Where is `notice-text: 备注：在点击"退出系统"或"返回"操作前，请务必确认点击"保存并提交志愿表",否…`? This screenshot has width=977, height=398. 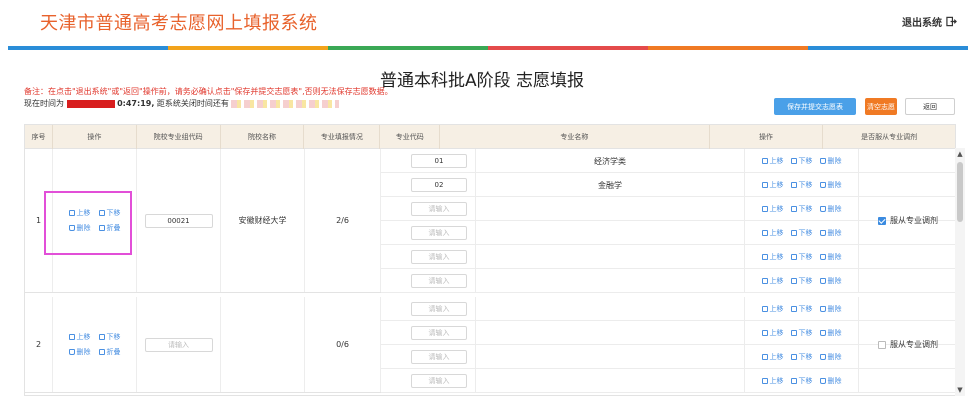 notice-text: 备注：在点击"退出系统"或"返回"操作前，请务必确认点击"保存并提交志愿表",否… is located at coordinates (208, 91).